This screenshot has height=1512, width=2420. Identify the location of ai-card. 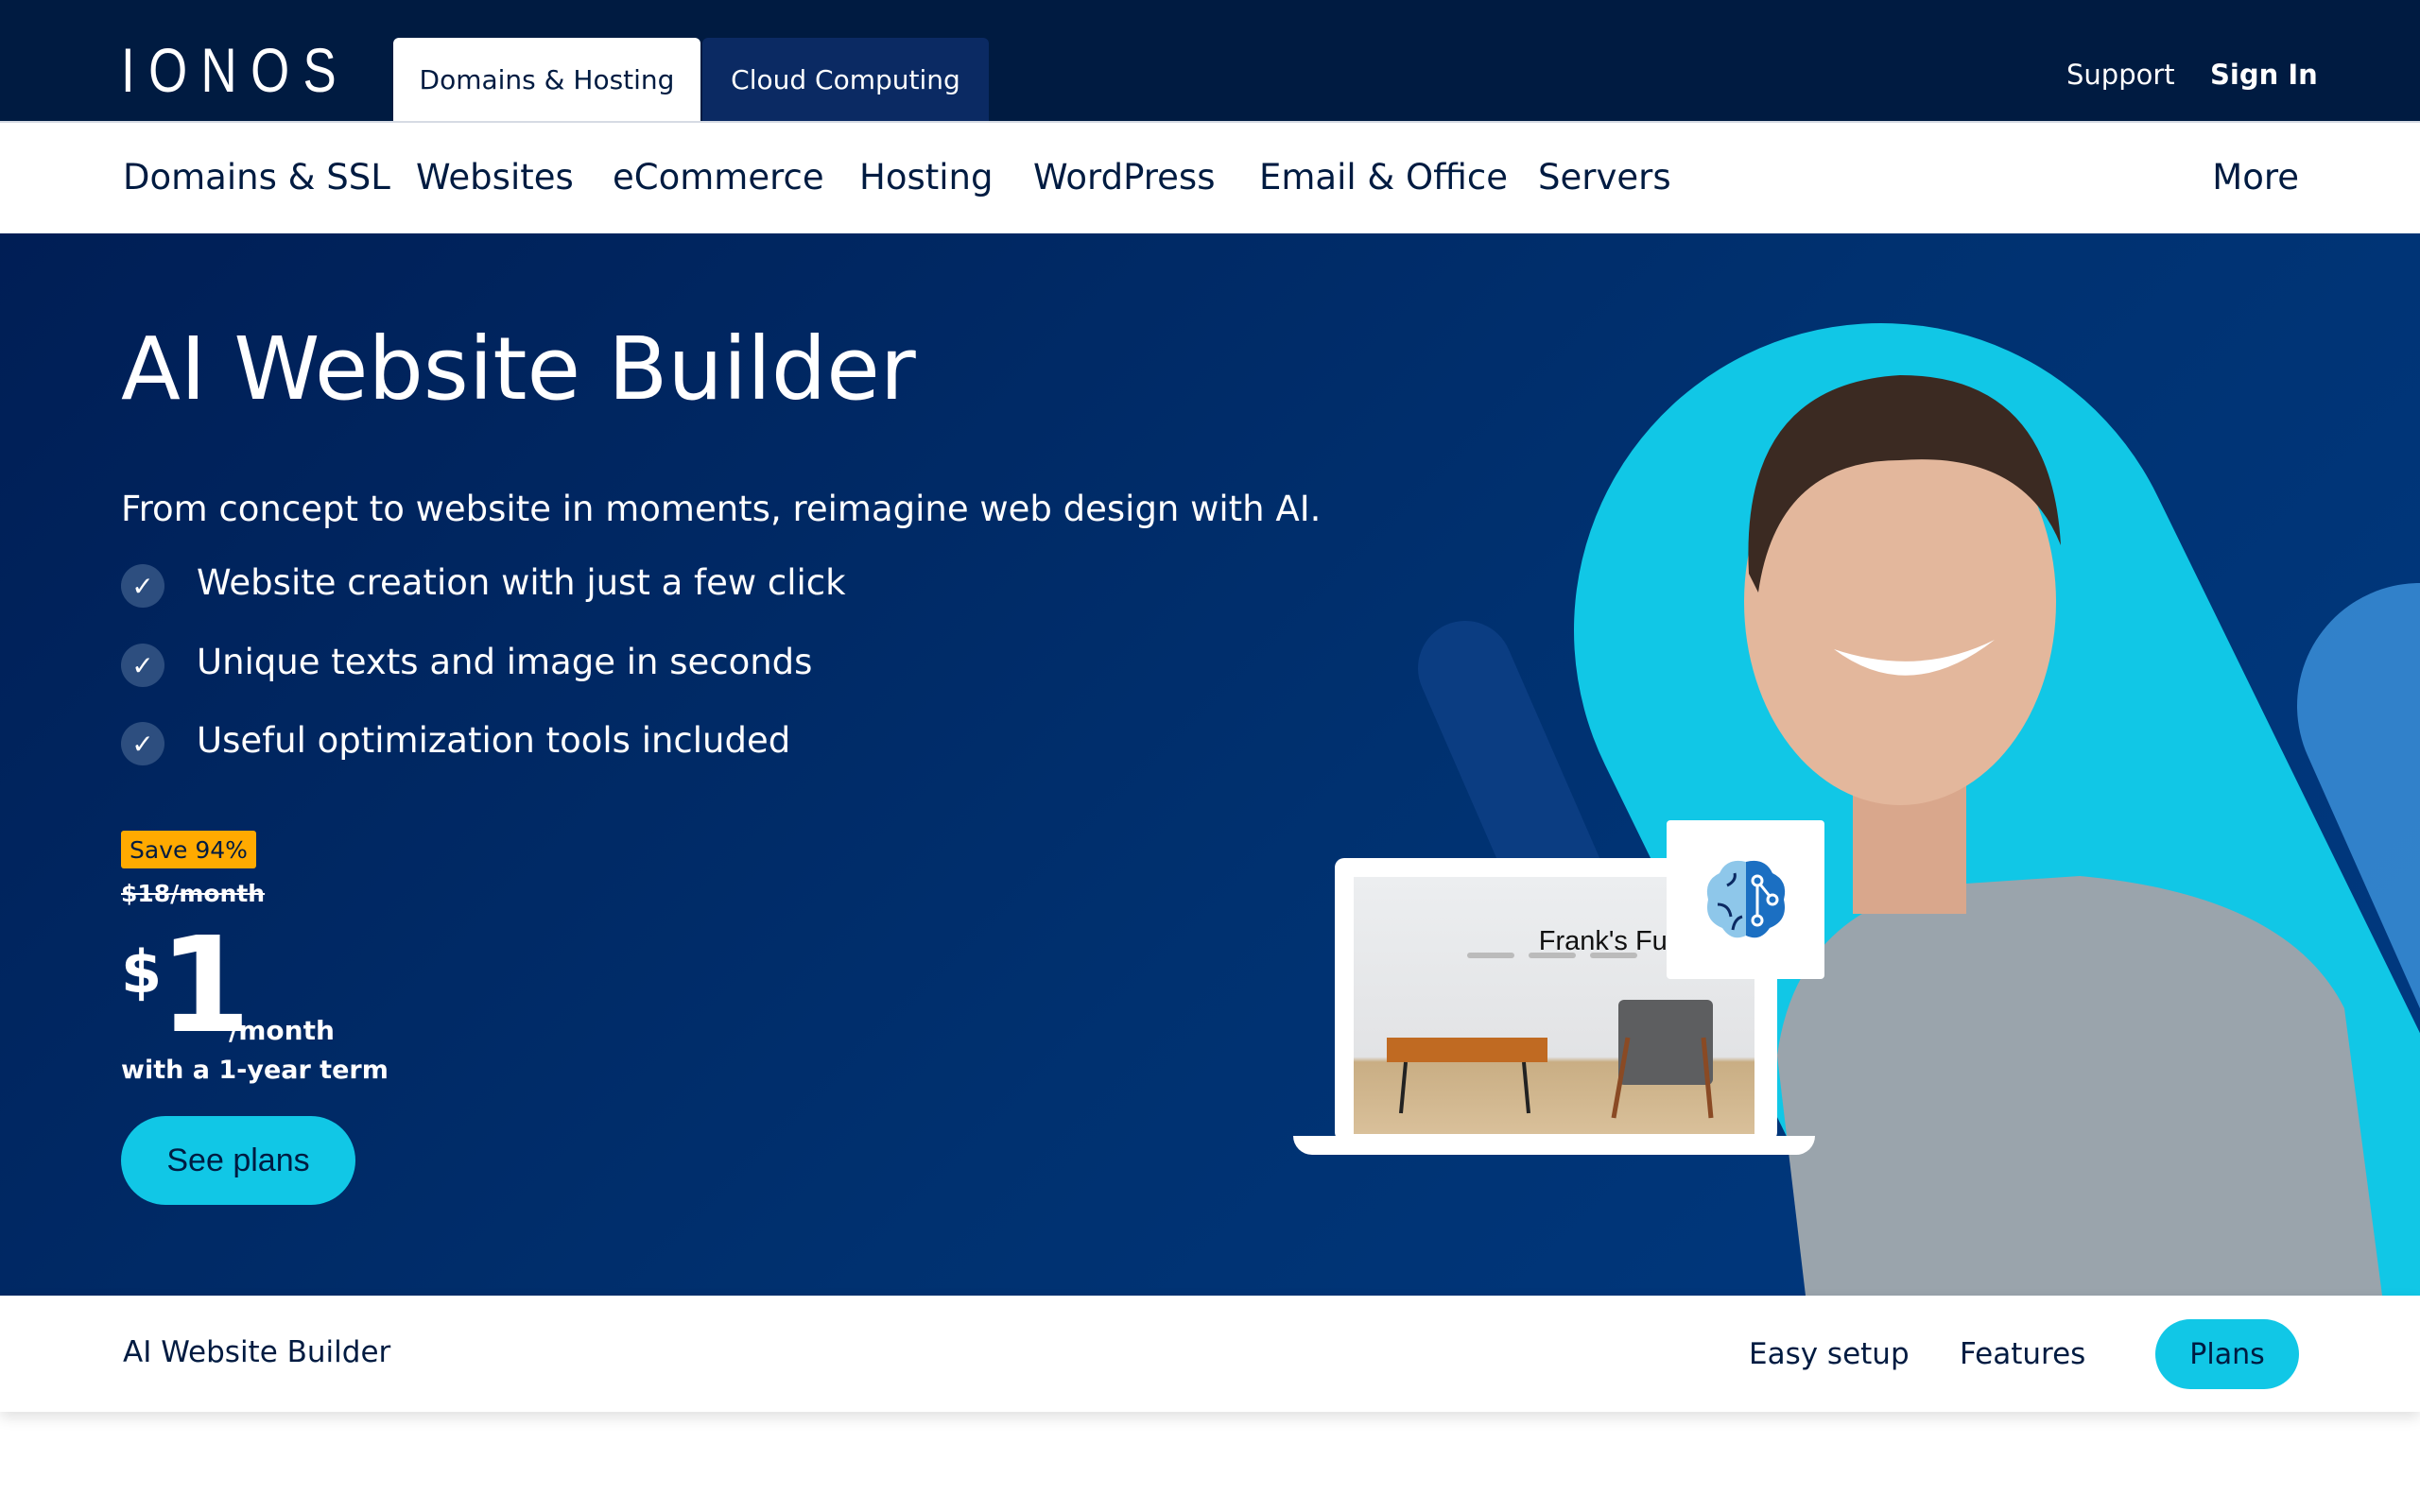
(1745, 899).